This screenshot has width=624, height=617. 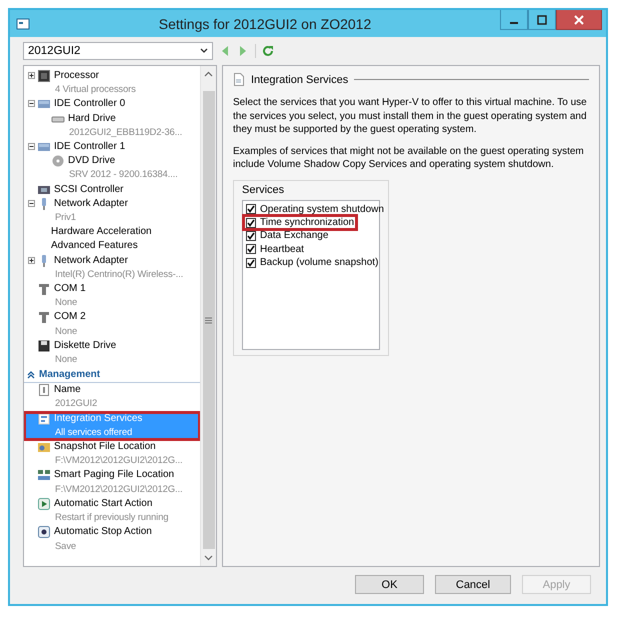 What do you see at coordinates (409, 158) in the screenshot?
I see `description-text: Examples of services that might not be available on the guest operating system include Volume Shadow Copy Services and operating system shutdown.` at bounding box center [409, 158].